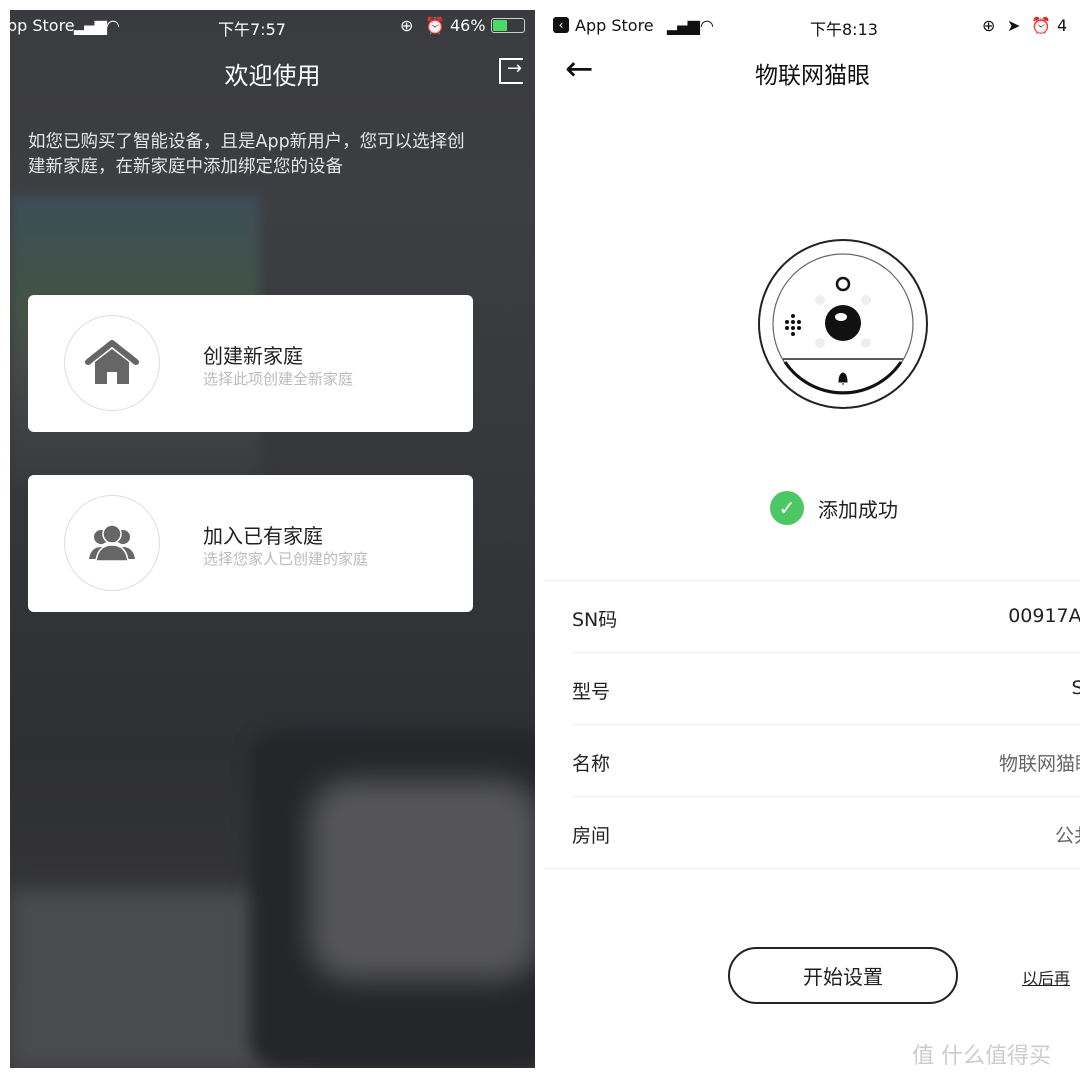  What do you see at coordinates (614, 25) in the screenshot?
I see `back-app-label: App Store` at bounding box center [614, 25].